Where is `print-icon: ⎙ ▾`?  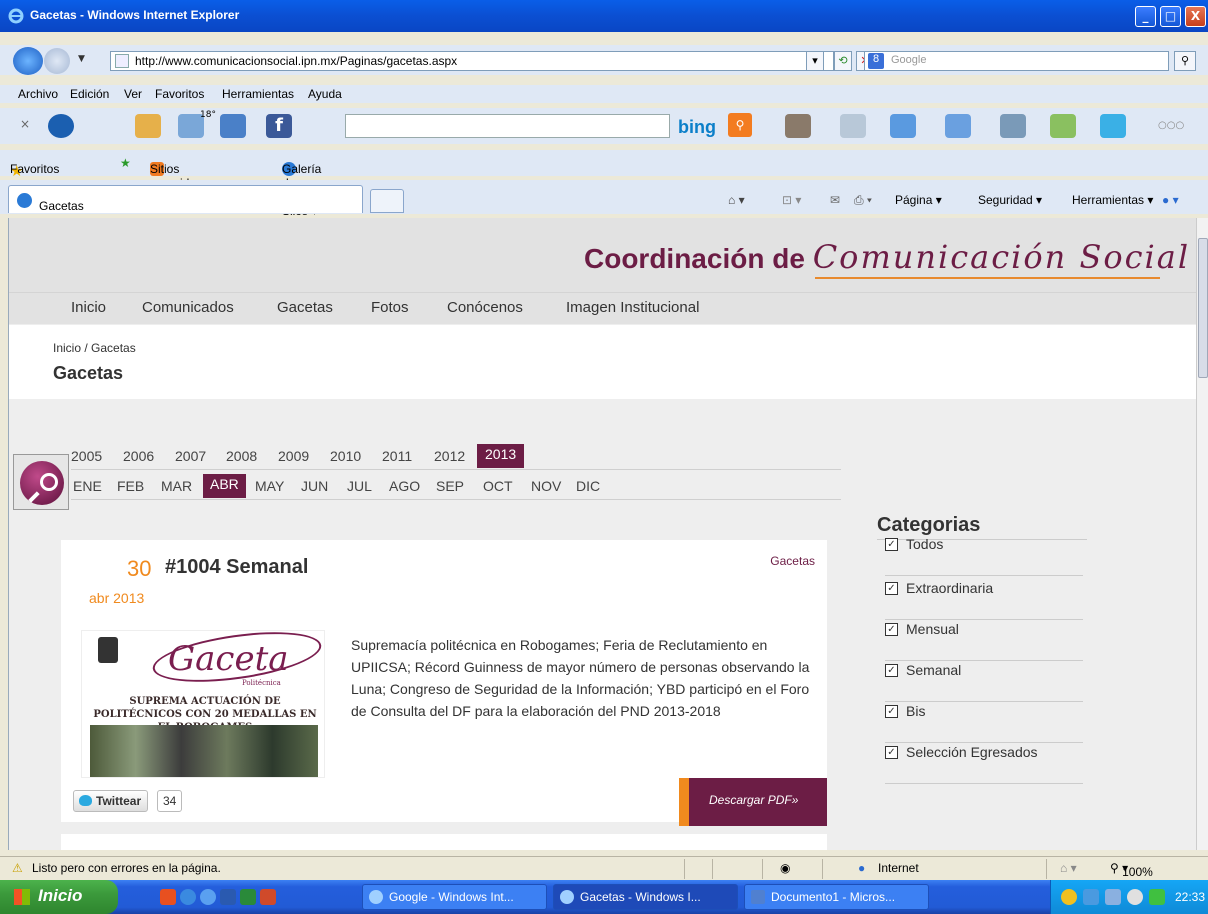 print-icon: ⎙ ▾ is located at coordinates (863, 200).